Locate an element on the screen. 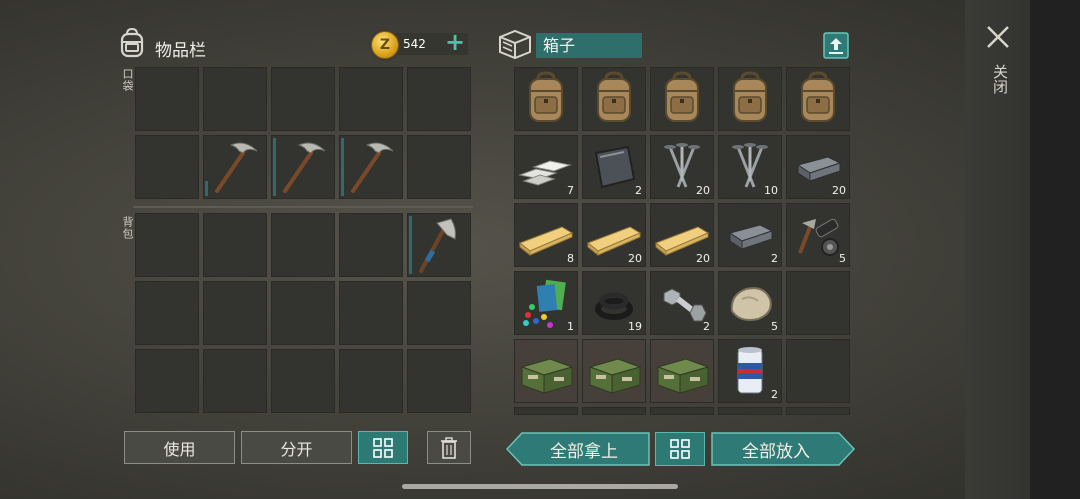 The width and height of the screenshot is (1080, 499). backpack-grid is located at coordinates (303, 313).